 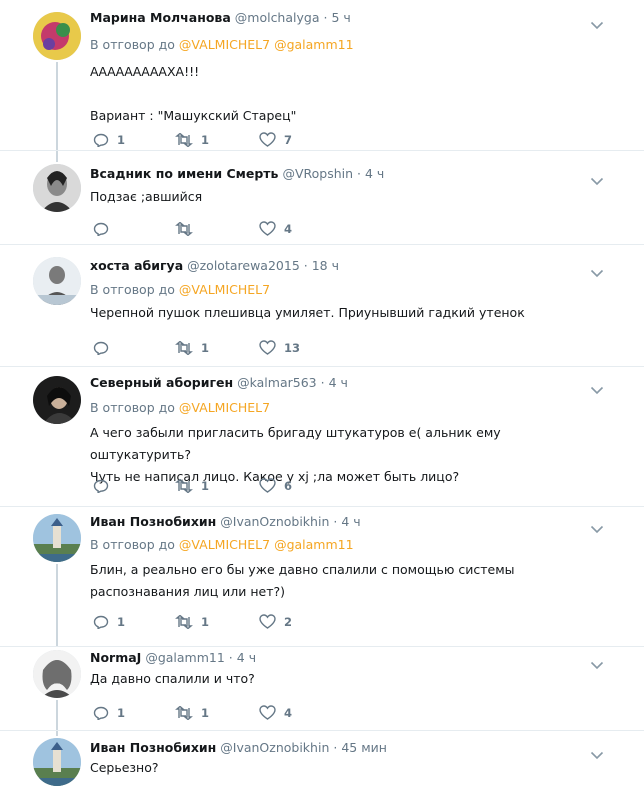 I want to click on reply-context: В отговор до @VALMICHEL7, so click(x=180, y=408).